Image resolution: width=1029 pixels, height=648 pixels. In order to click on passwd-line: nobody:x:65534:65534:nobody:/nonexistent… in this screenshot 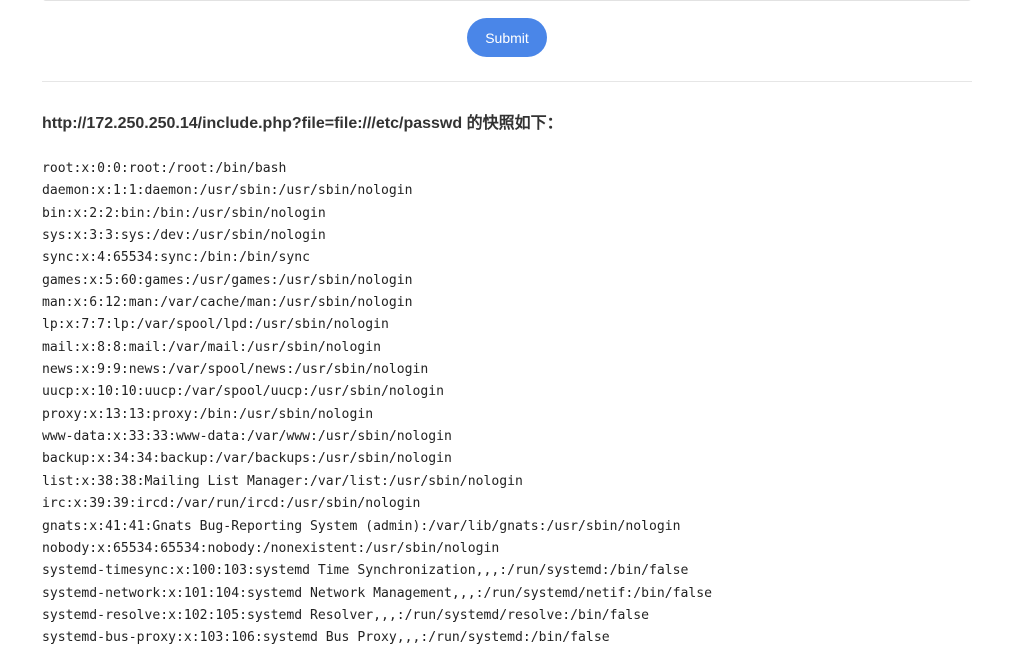, I will do `click(271, 548)`.